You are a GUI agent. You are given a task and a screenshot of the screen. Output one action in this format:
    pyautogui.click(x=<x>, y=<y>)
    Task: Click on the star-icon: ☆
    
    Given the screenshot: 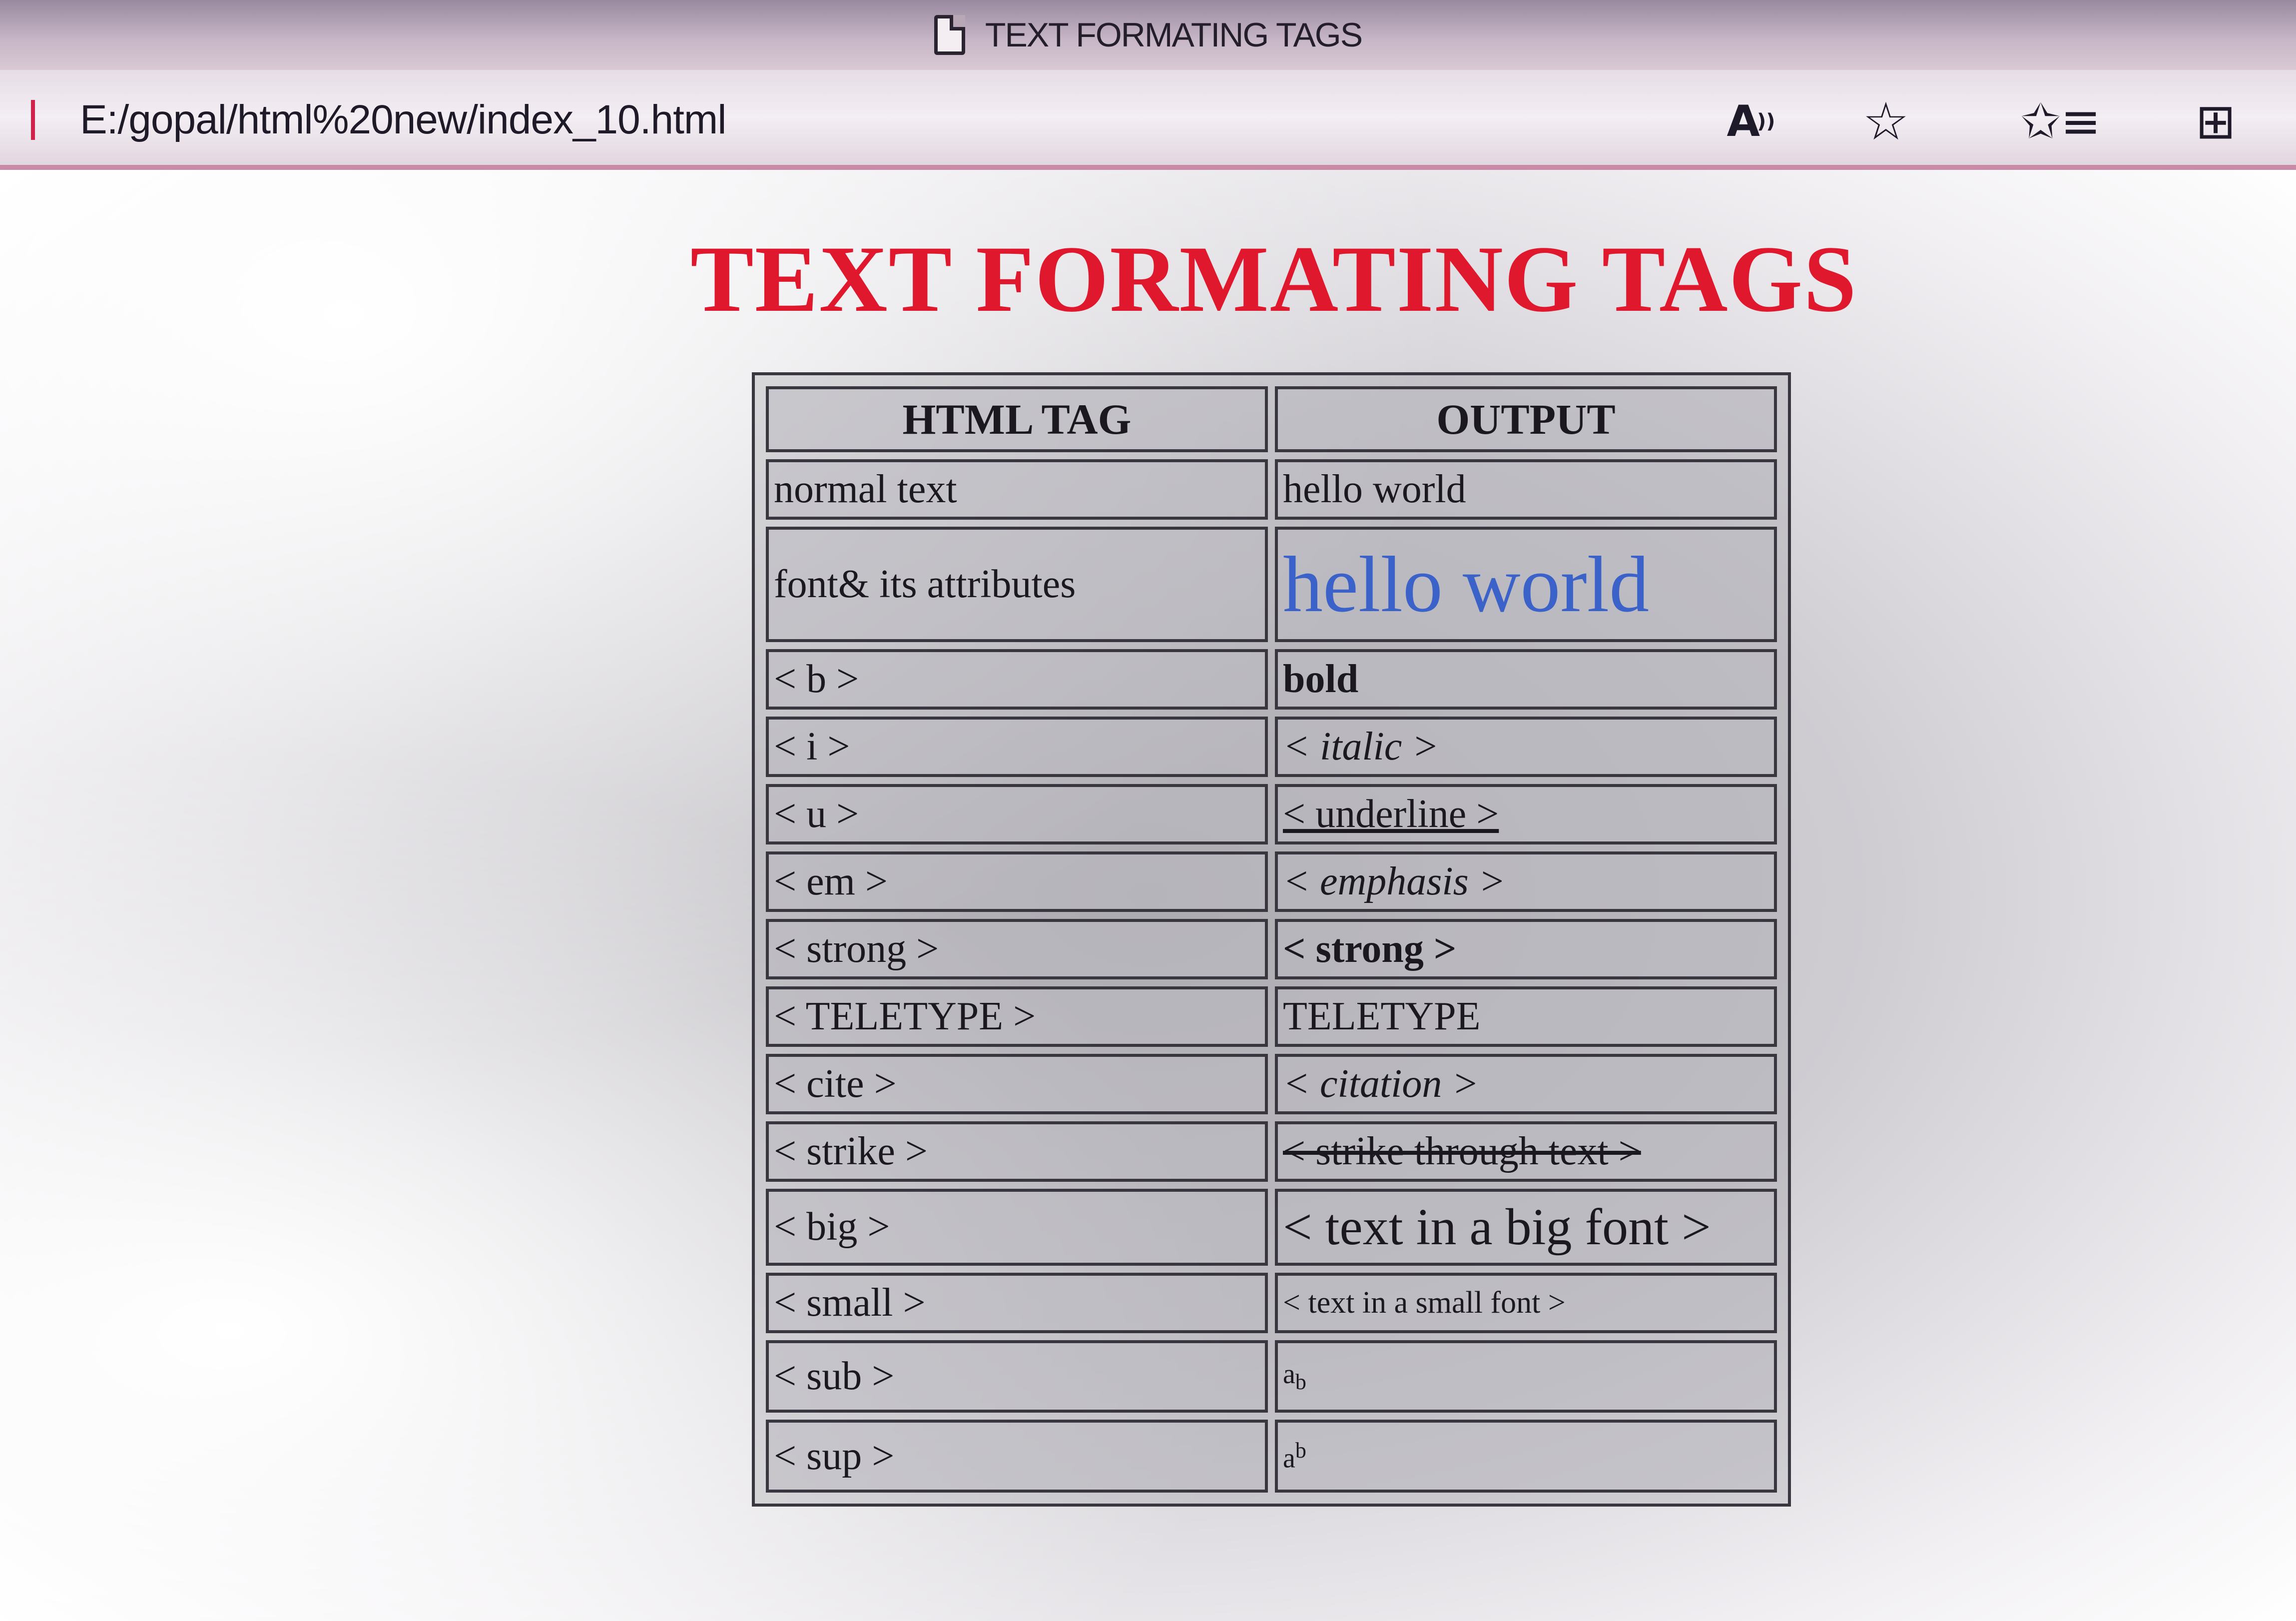 What is the action you would take?
    pyautogui.click(x=1885, y=121)
    